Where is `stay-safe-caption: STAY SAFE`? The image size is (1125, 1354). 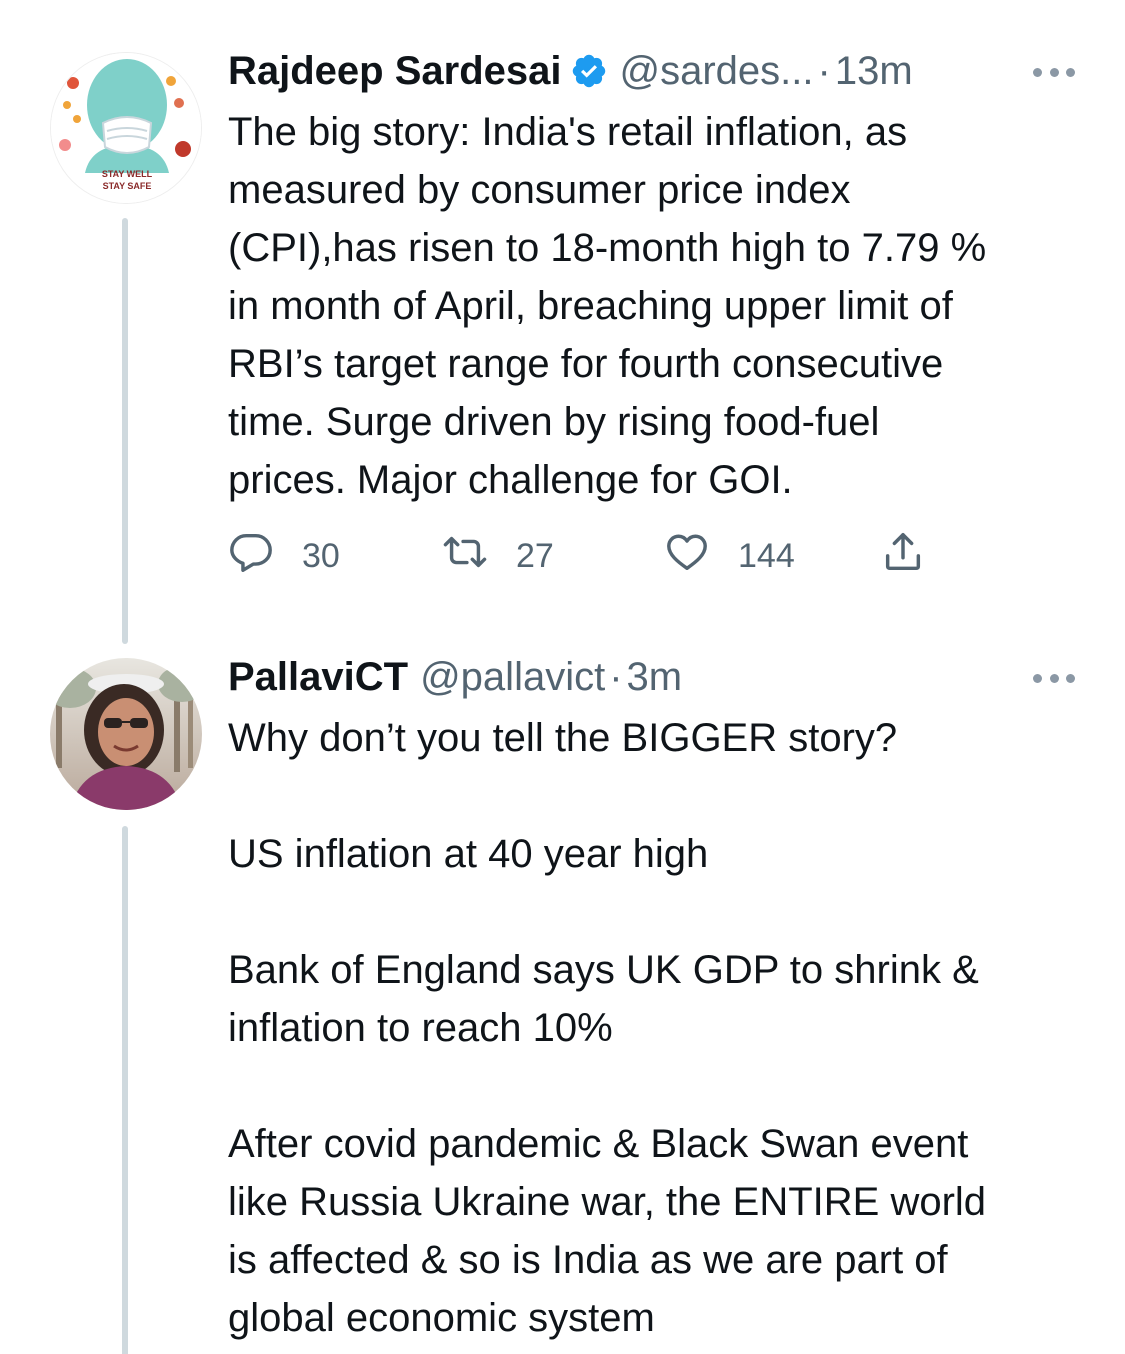
stay-safe-caption: STAY SAFE is located at coordinates (127, 186).